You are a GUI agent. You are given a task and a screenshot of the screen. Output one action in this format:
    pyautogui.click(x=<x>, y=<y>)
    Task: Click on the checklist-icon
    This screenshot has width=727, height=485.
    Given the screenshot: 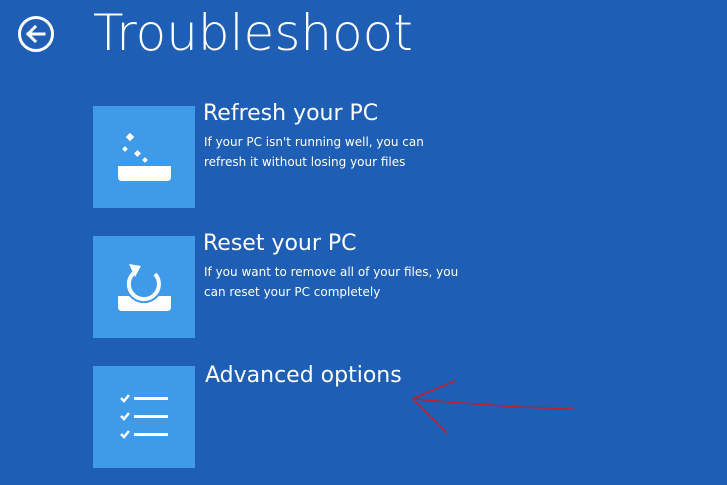 What is the action you would take?
    pyautogui.click(x=144, y=416)
    